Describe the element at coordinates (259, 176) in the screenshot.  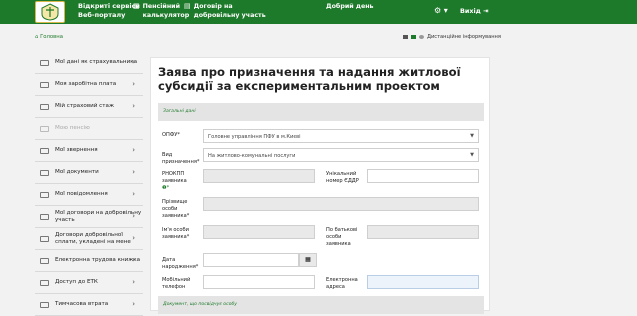
I see `rnokpp-input` at that location.